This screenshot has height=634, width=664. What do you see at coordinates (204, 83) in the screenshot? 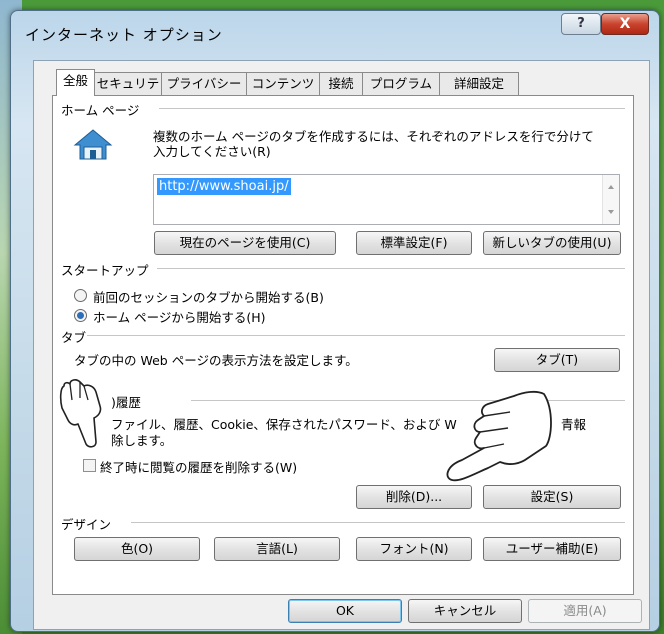
I see `tab-privacy: プライバシー` at bounding box center [204, 83].